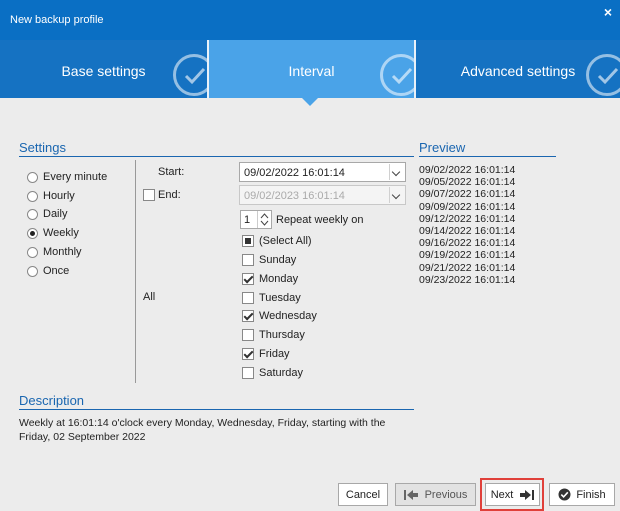 The width and height of the screenshot is (620, 511). What do you see at coordinates (280, 298) in the screenshot?
I see `day-label: Tuesday` at bounding box center [280, 298].